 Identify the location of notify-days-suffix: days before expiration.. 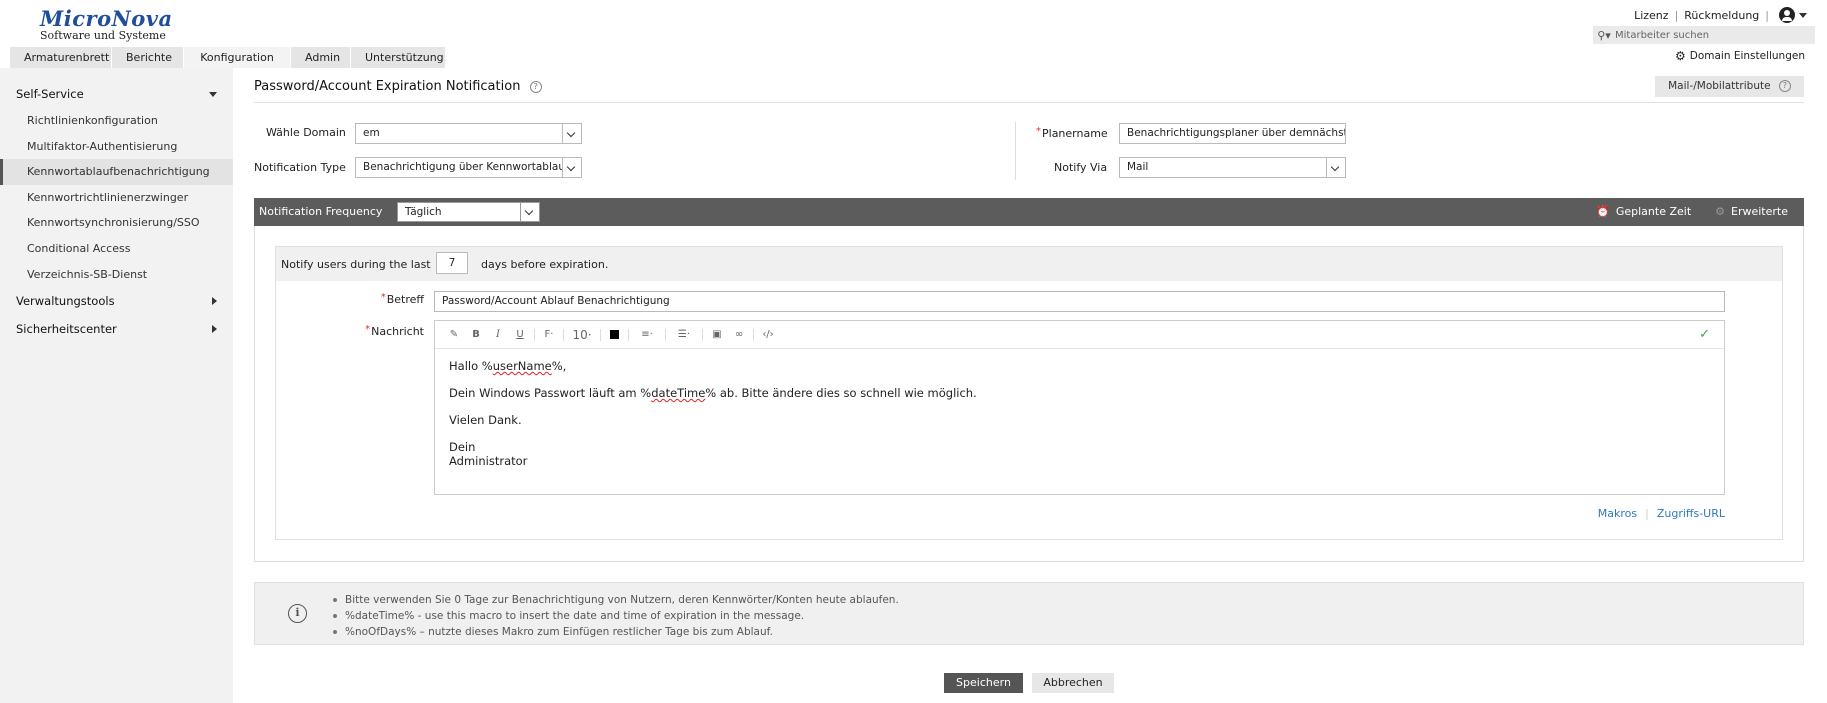
(545, 264).